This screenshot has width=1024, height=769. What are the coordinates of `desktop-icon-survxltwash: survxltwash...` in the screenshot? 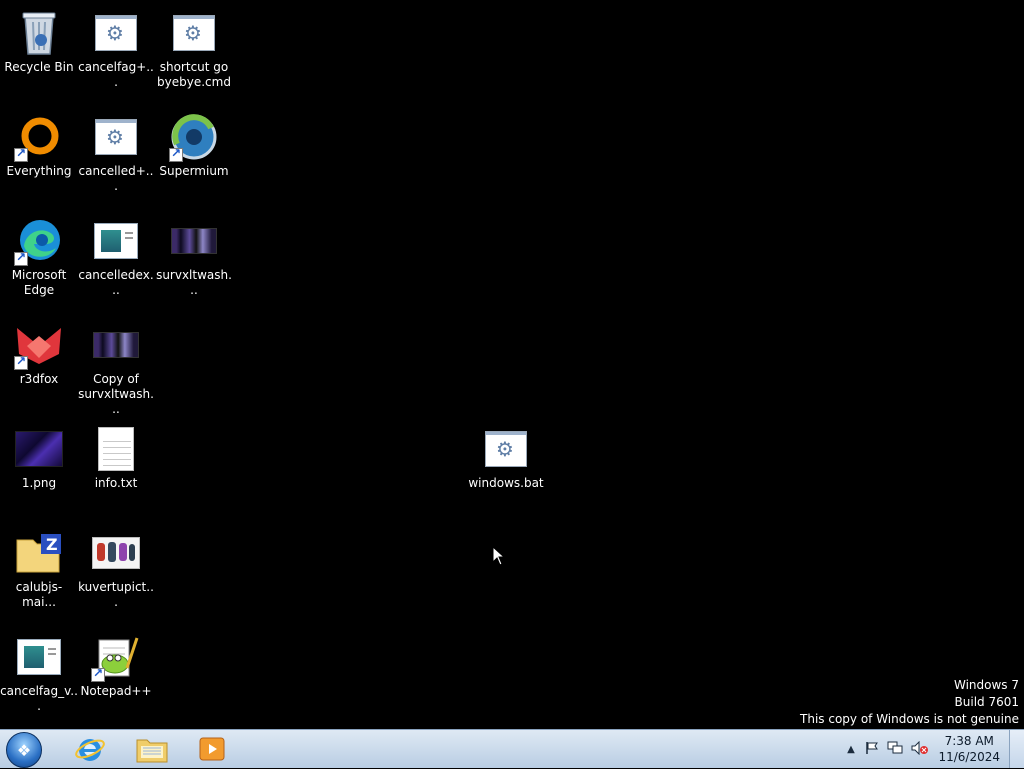 It's located at (194, 255).